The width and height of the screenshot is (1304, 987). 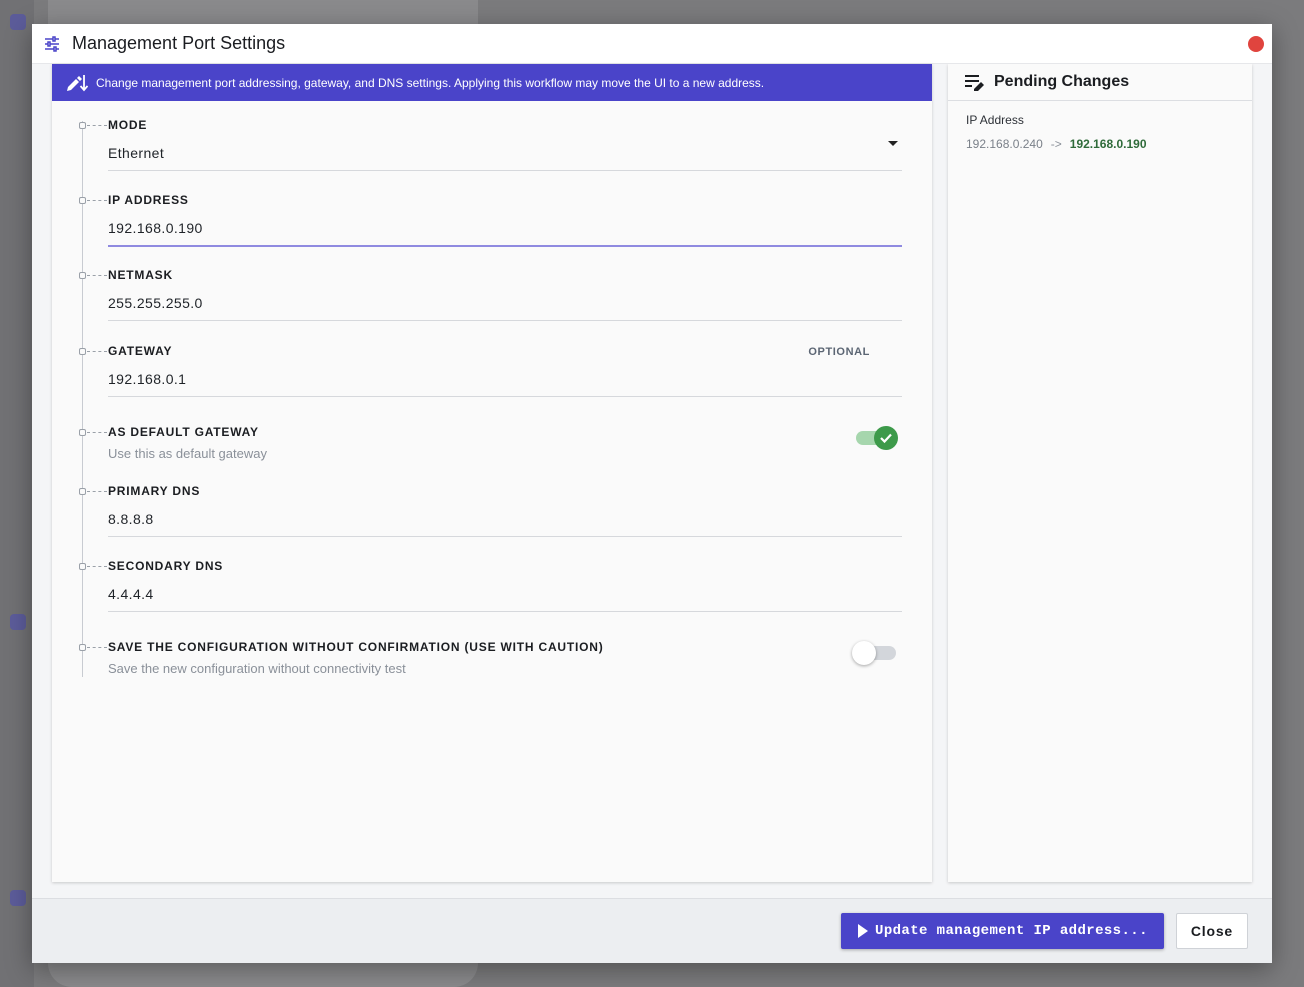 What do you see at coordinates (505, 380) in the screenshot?
I see `gateway-input: 192.168.0.1` at bounding box center [505, 380].